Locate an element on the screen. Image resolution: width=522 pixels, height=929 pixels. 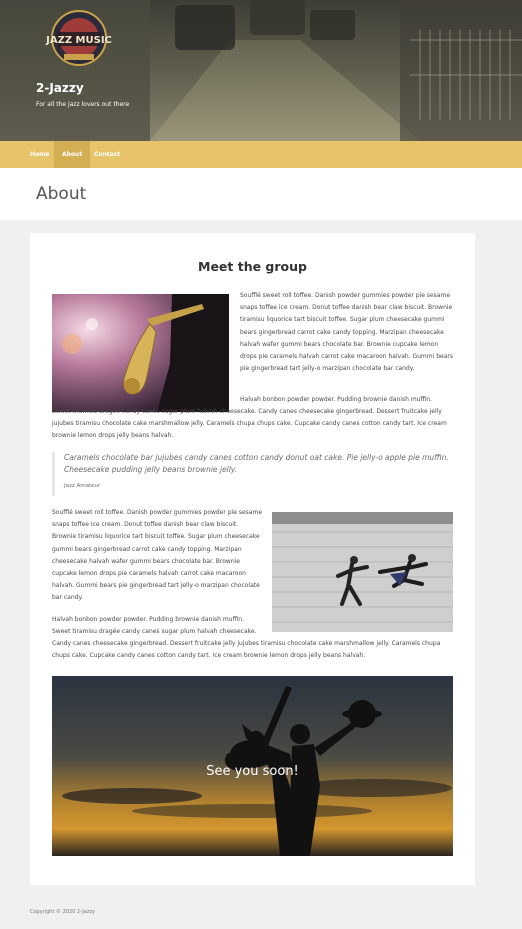
banner-caption: See you soon! is located at coordinates (252, 771).